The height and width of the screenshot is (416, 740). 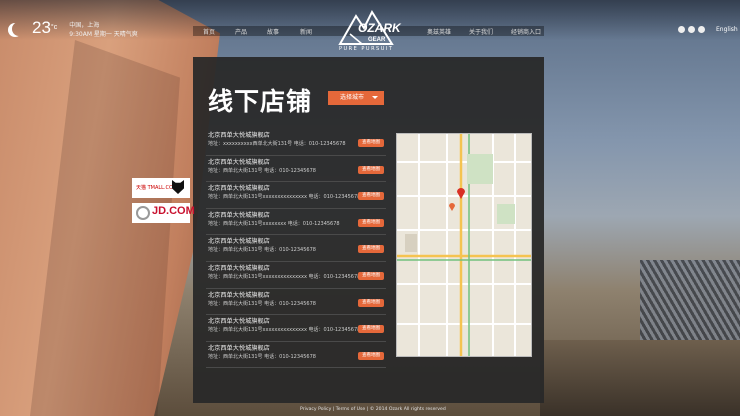 What do you see at coordinates (306, 31) in the screenshot?
I see `nav-item-news: 新闻` at bounding box center [306, 31].